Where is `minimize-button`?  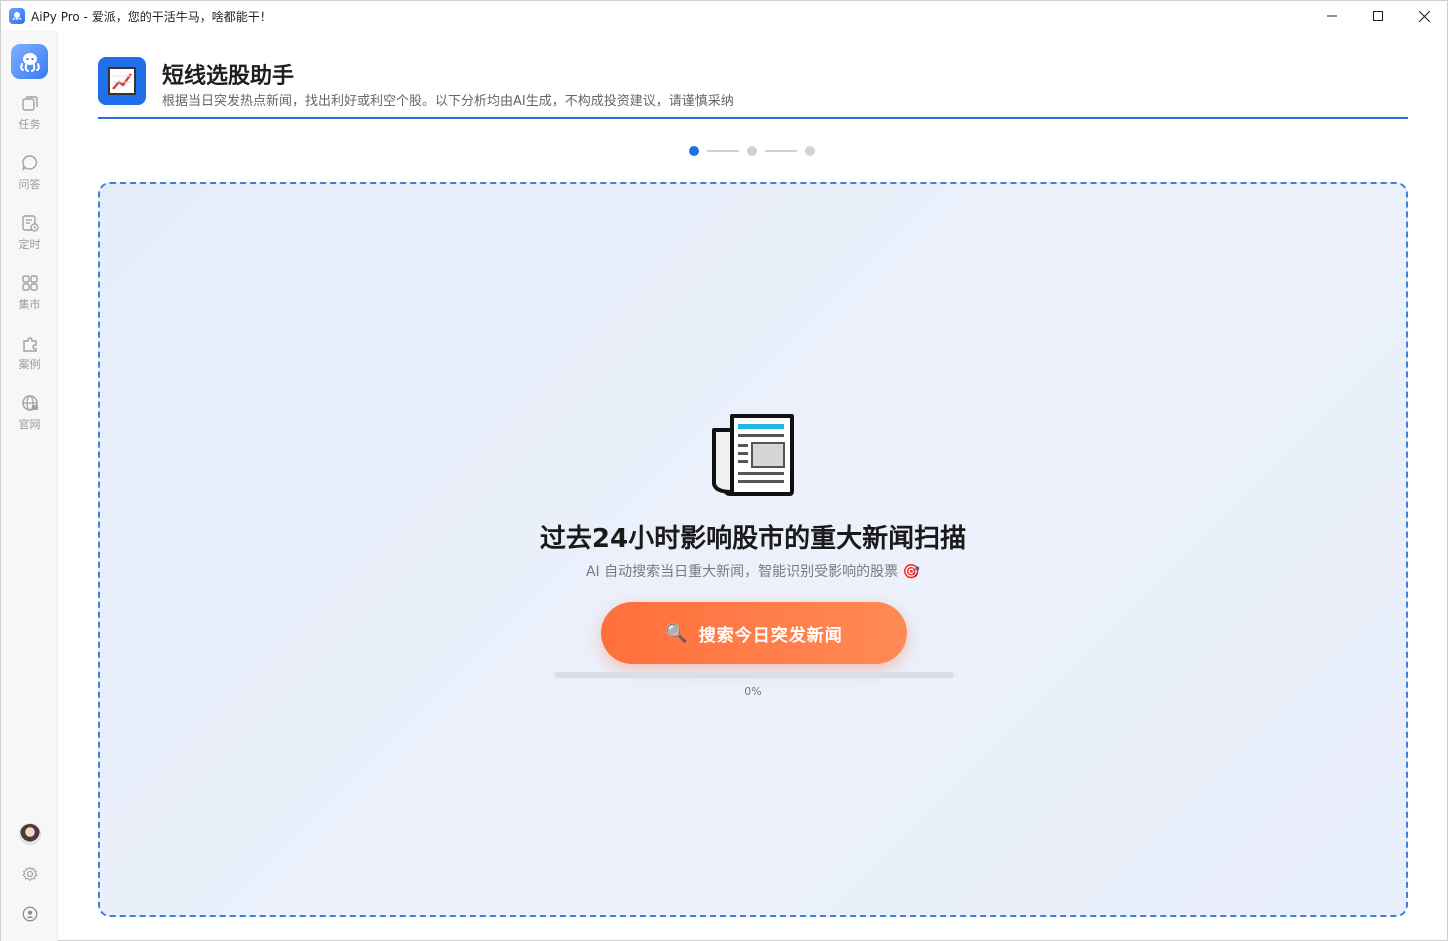
minimize-button is located at coordinates (1332, 16).